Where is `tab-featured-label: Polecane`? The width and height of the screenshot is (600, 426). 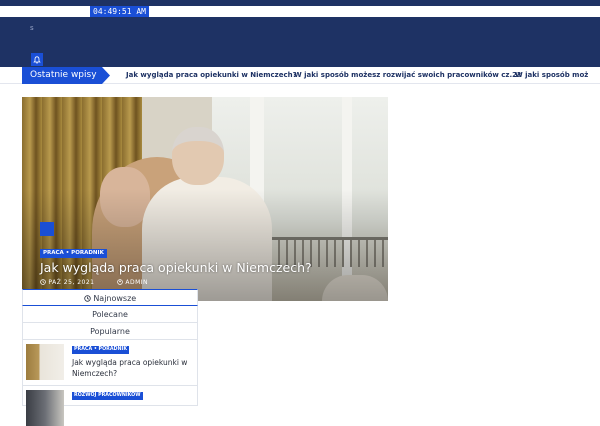 tab-featured-label: Polecane is located at coordinates (110, 314).